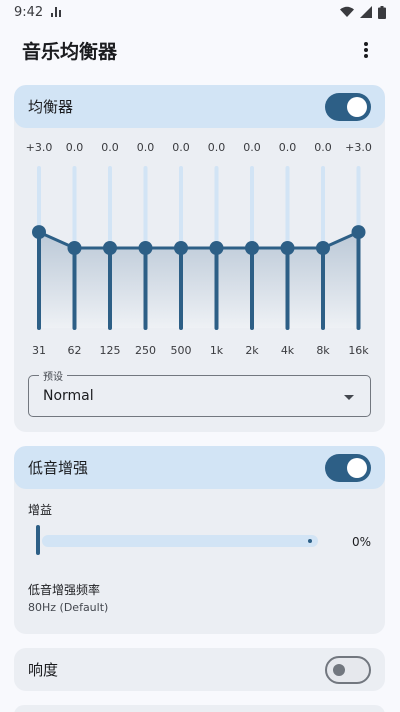 This screenshot has width=400, height=712. Describe the element at coordinates (40, 510) in the screenshot. I see `gain-label: 增益` at that location.